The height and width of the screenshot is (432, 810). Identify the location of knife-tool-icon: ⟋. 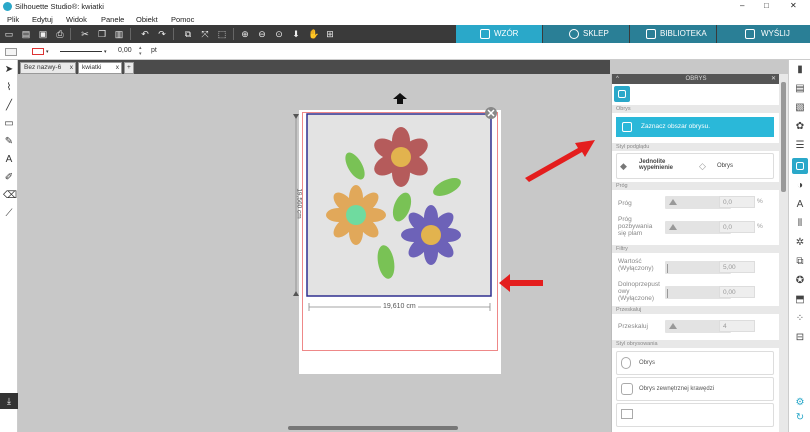
(9, 214).